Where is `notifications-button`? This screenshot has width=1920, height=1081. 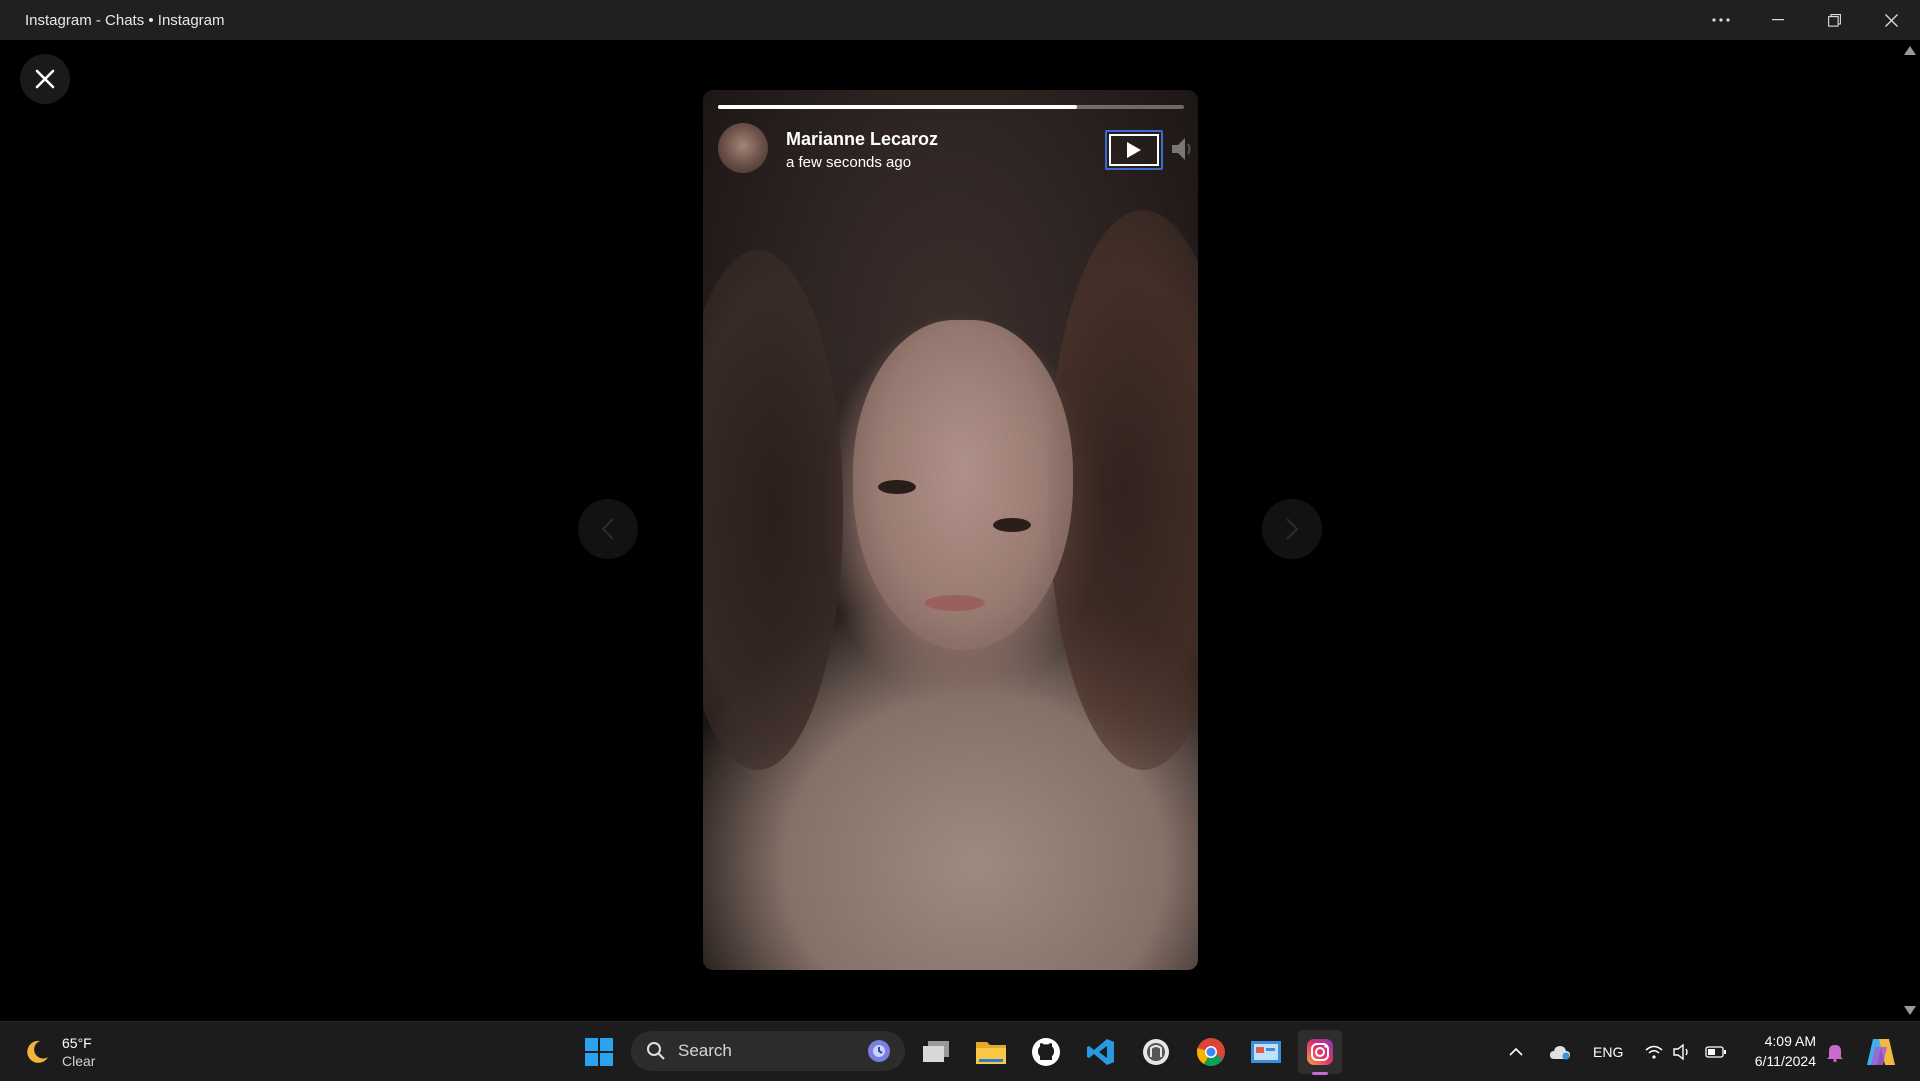 notifications-button is located at coordinates (1835, 1051).